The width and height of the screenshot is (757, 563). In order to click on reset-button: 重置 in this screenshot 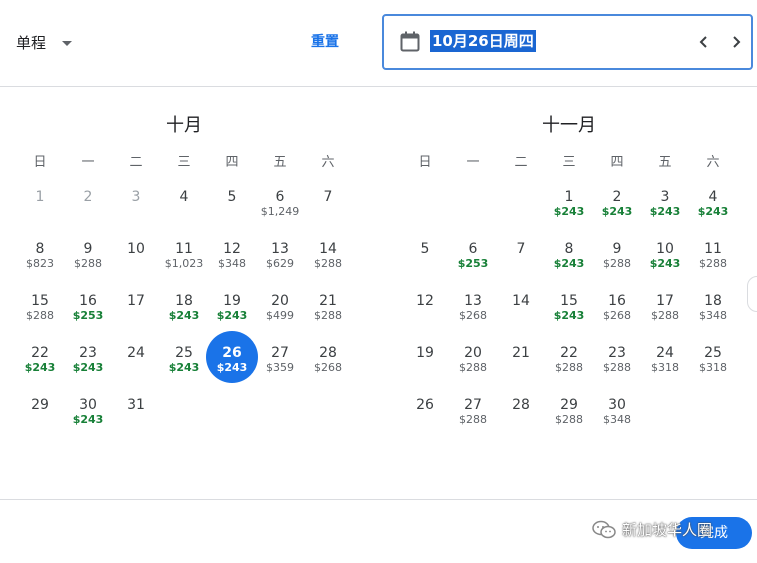, I will do `click(325, 41)`.